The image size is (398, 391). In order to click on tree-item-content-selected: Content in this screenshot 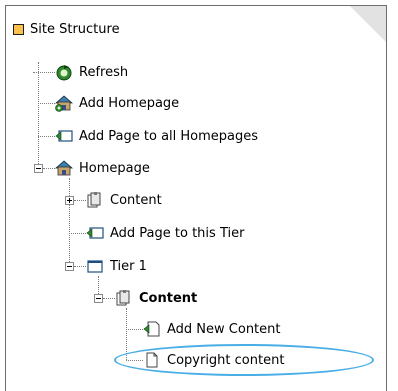, I will do `click(156, 298)`.